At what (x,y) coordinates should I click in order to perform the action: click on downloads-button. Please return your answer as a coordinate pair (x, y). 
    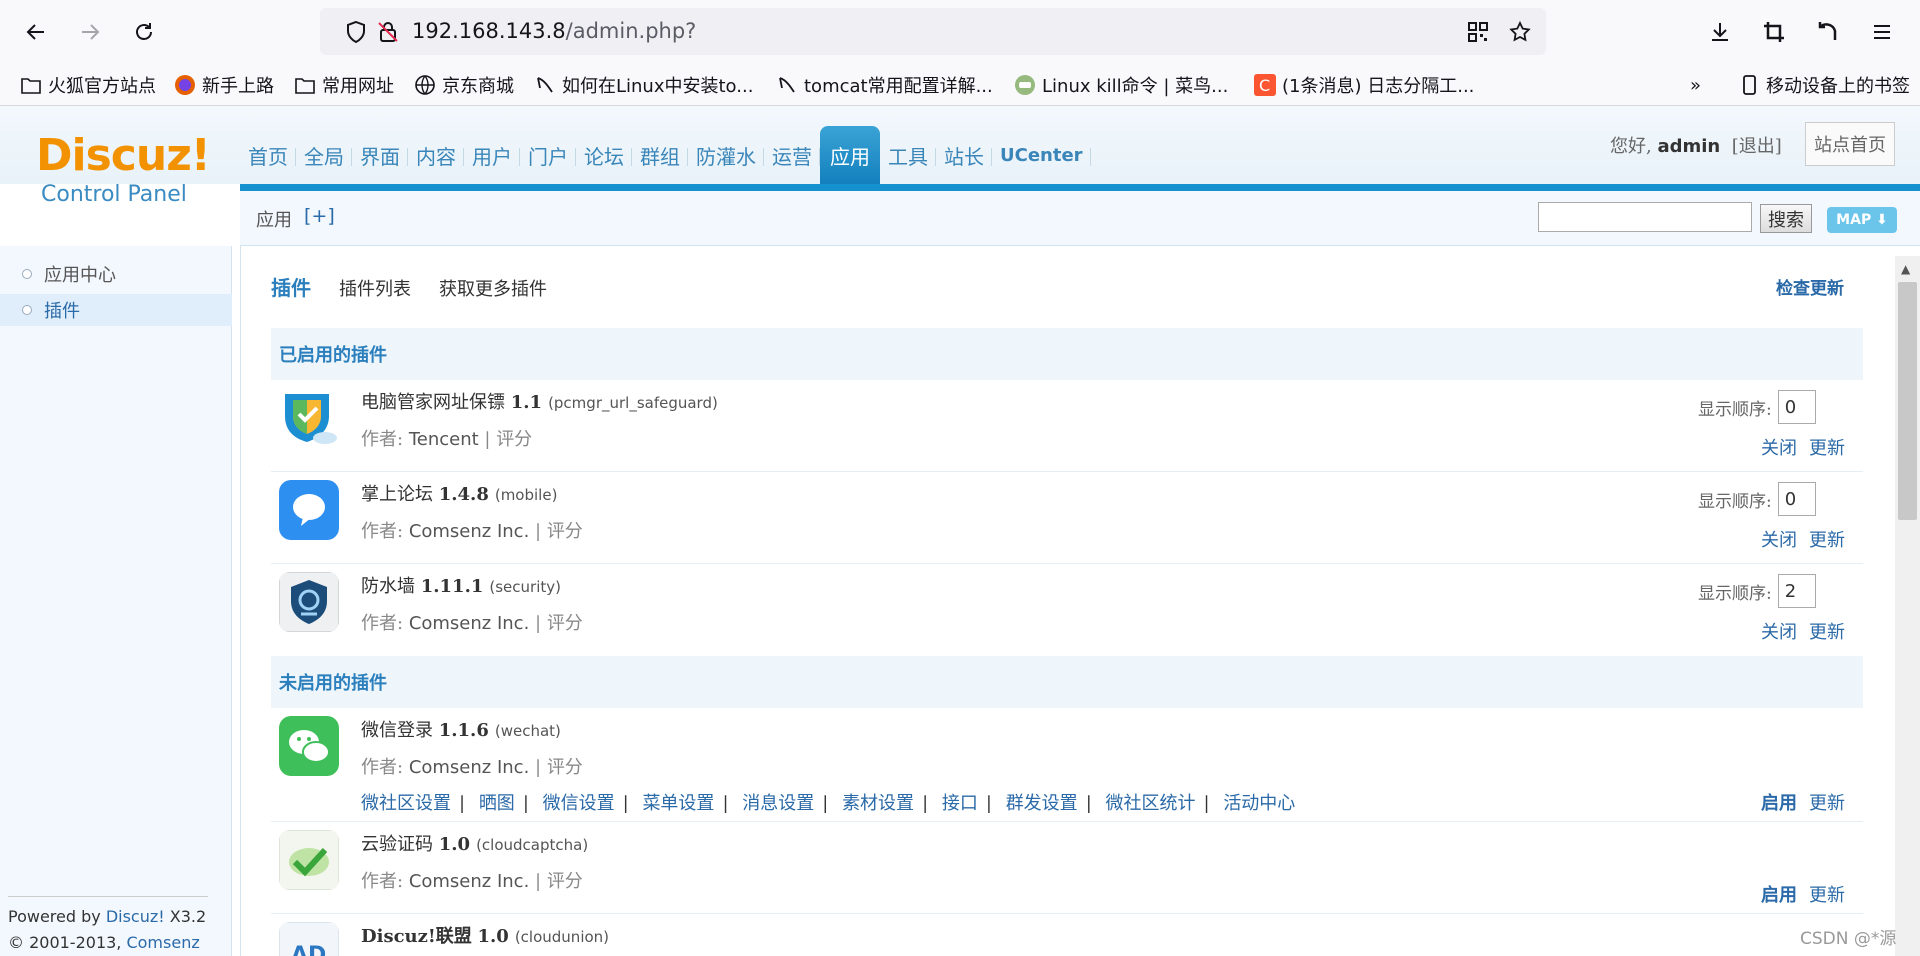
    Looking at the image, I should click on (1720, 32).